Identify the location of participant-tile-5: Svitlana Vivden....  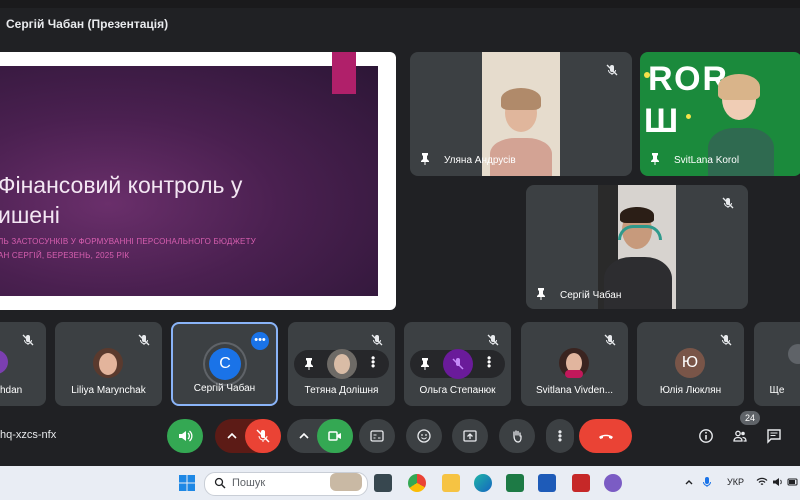
(574, 364).